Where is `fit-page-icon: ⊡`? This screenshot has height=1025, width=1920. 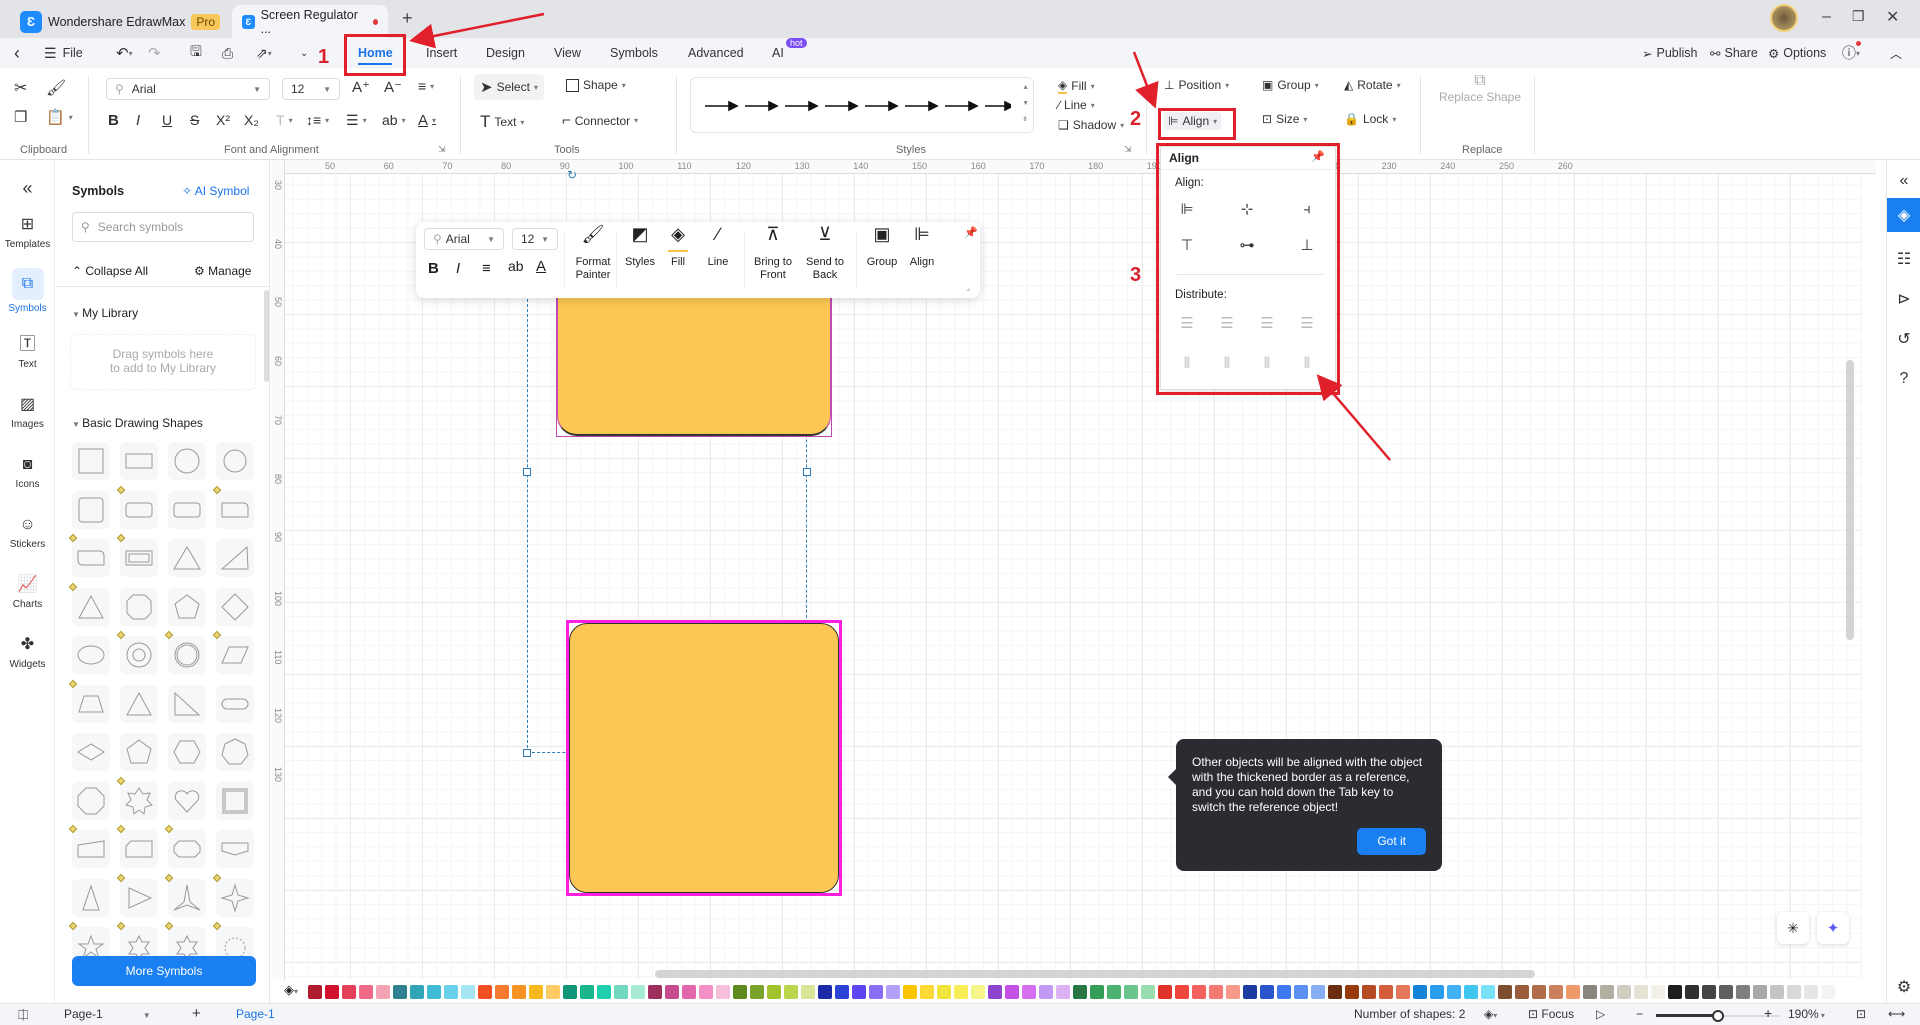
fit-page-icon: ⊡ is located at coordinates (1861, 1014).